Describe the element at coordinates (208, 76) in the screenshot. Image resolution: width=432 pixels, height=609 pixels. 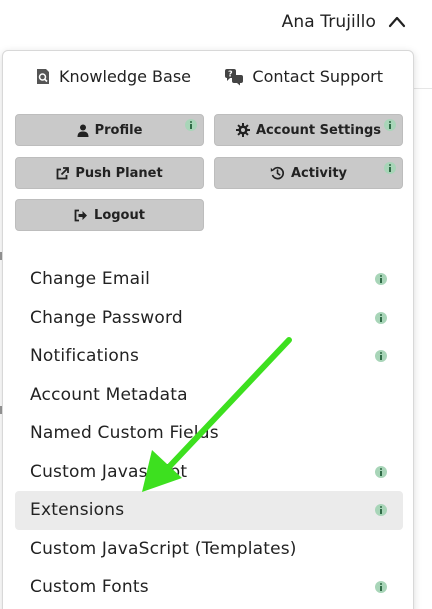
I see `support-links: Knowledge Base ? Contact Support` at that location.